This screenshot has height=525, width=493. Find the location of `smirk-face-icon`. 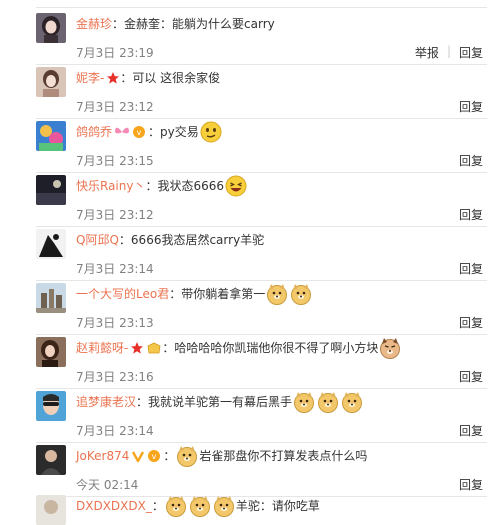

smirk-face-icon is located at coordinates (211, 132).